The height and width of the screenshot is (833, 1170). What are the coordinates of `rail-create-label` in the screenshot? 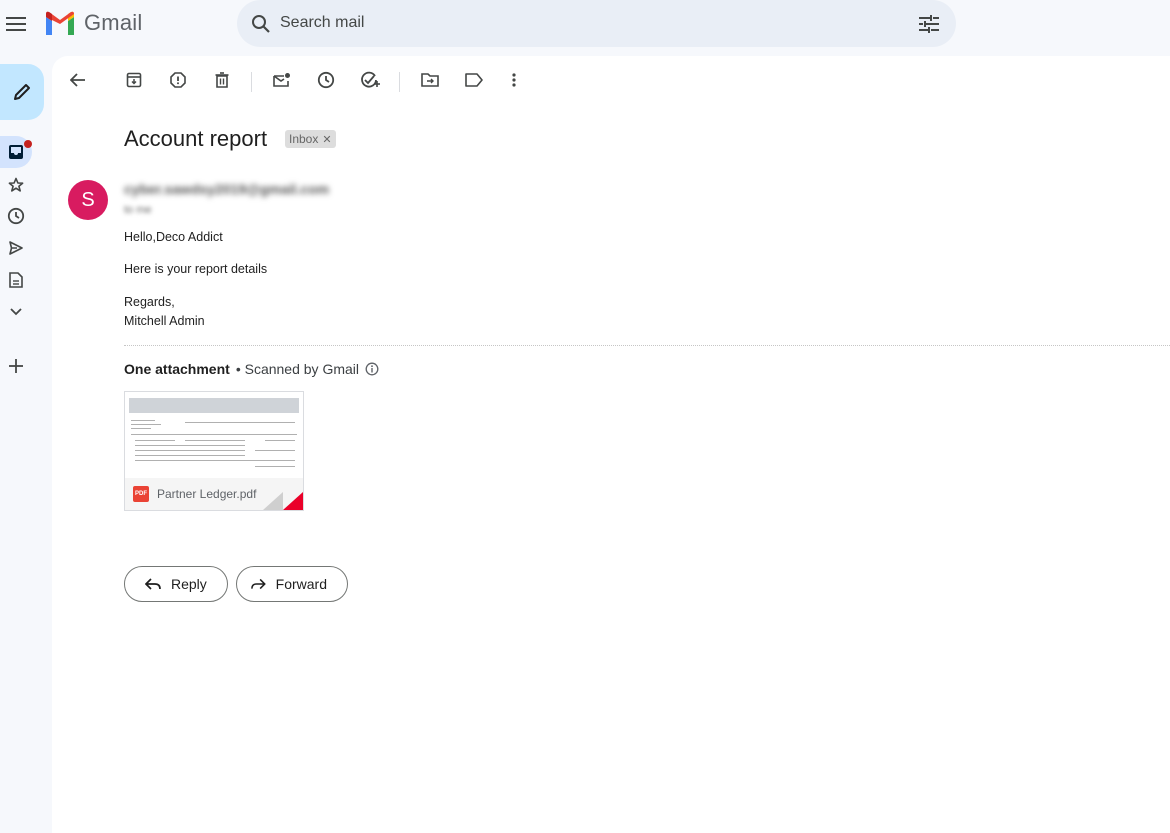 It's located at (16, 366).